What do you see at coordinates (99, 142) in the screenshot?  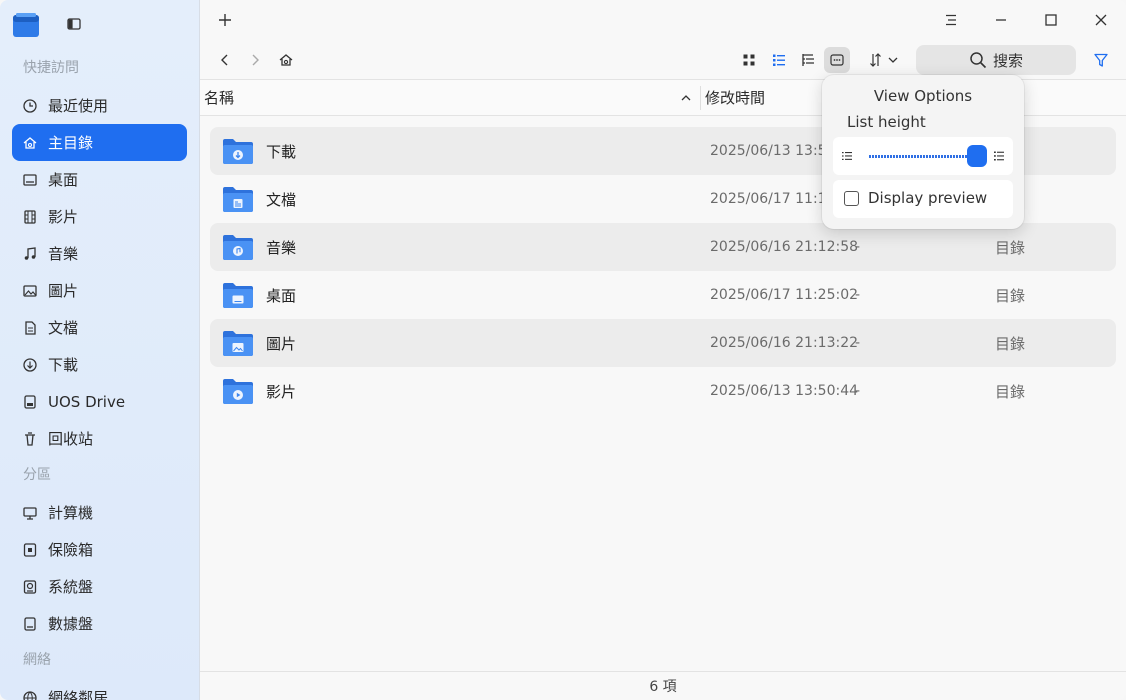 I see `sidebar-item-quick-1: 主目錄` at bounding box center [99, 142].